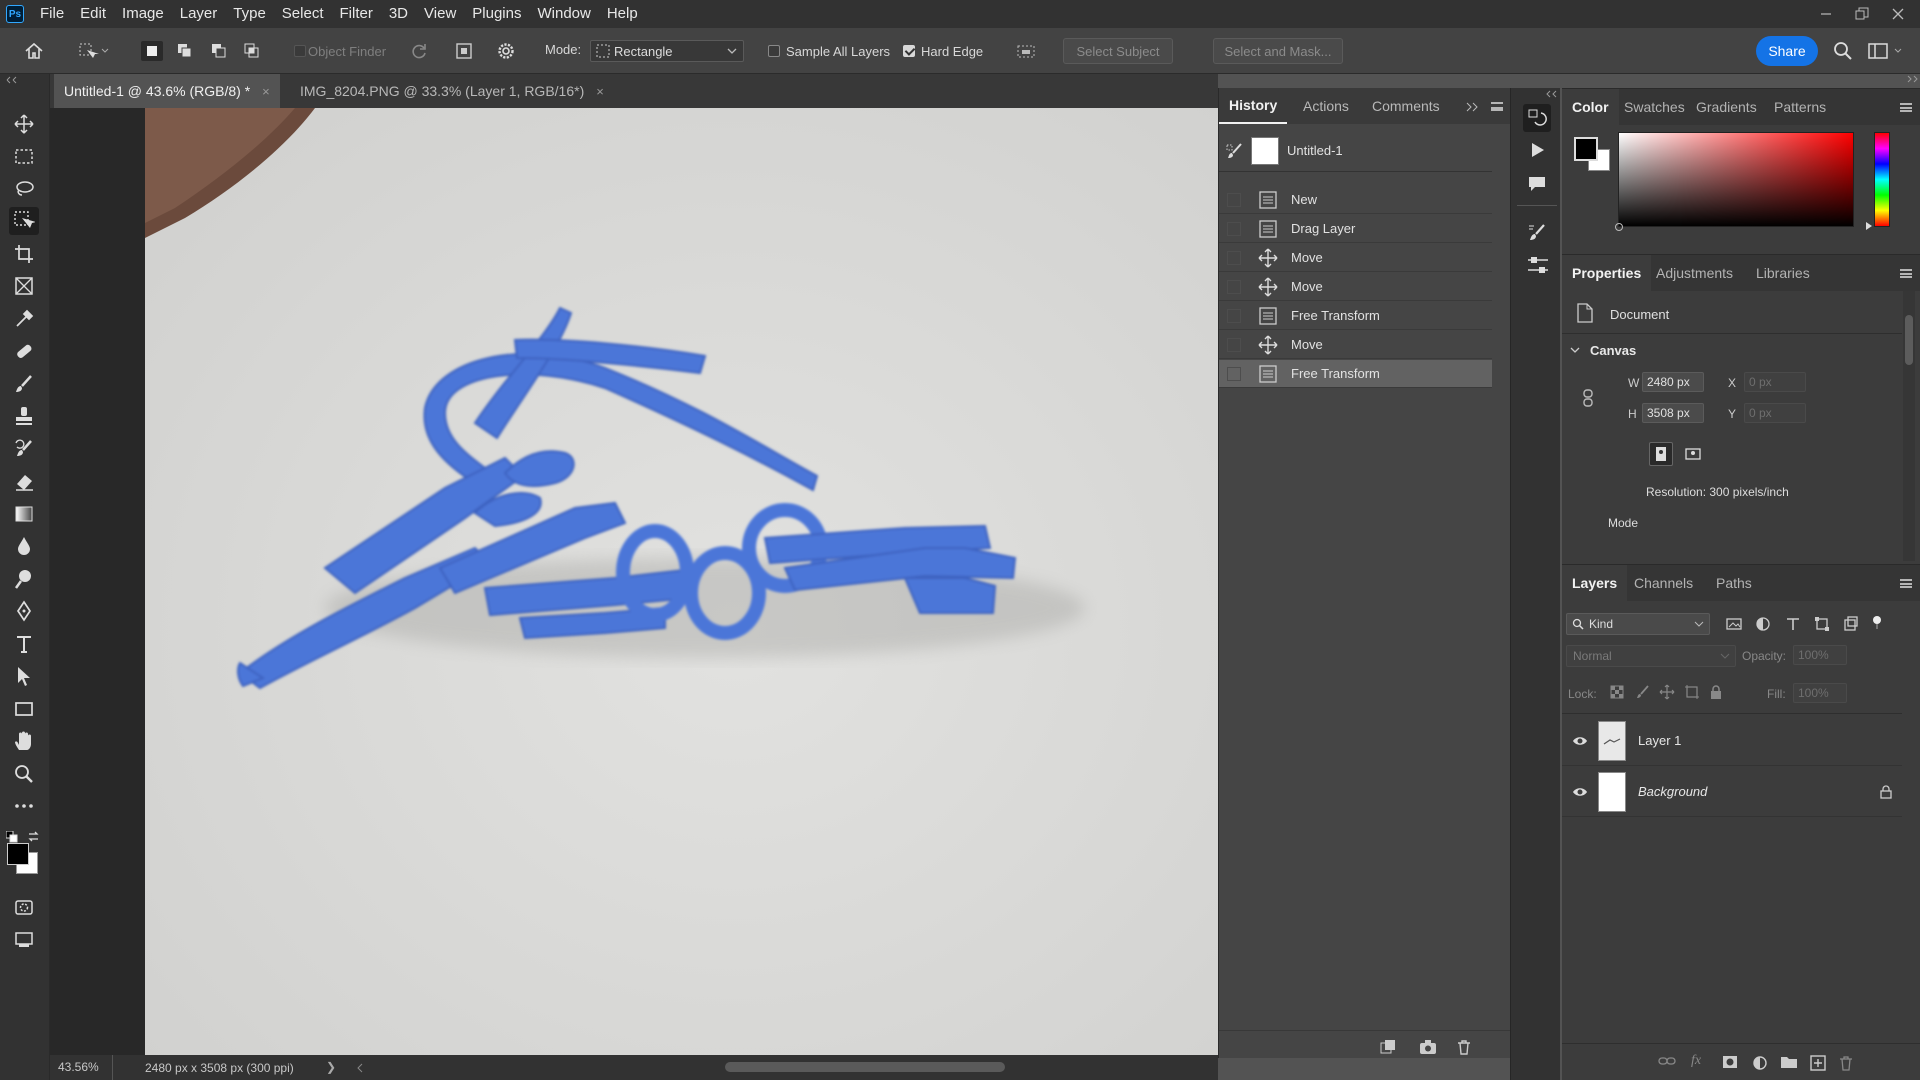 Image resolution: width=1920 pixels, height=1080 pixels. Describe the element at coordinates (1586, 149) in the screenshot. I see `foreground-color-chip` at that location.